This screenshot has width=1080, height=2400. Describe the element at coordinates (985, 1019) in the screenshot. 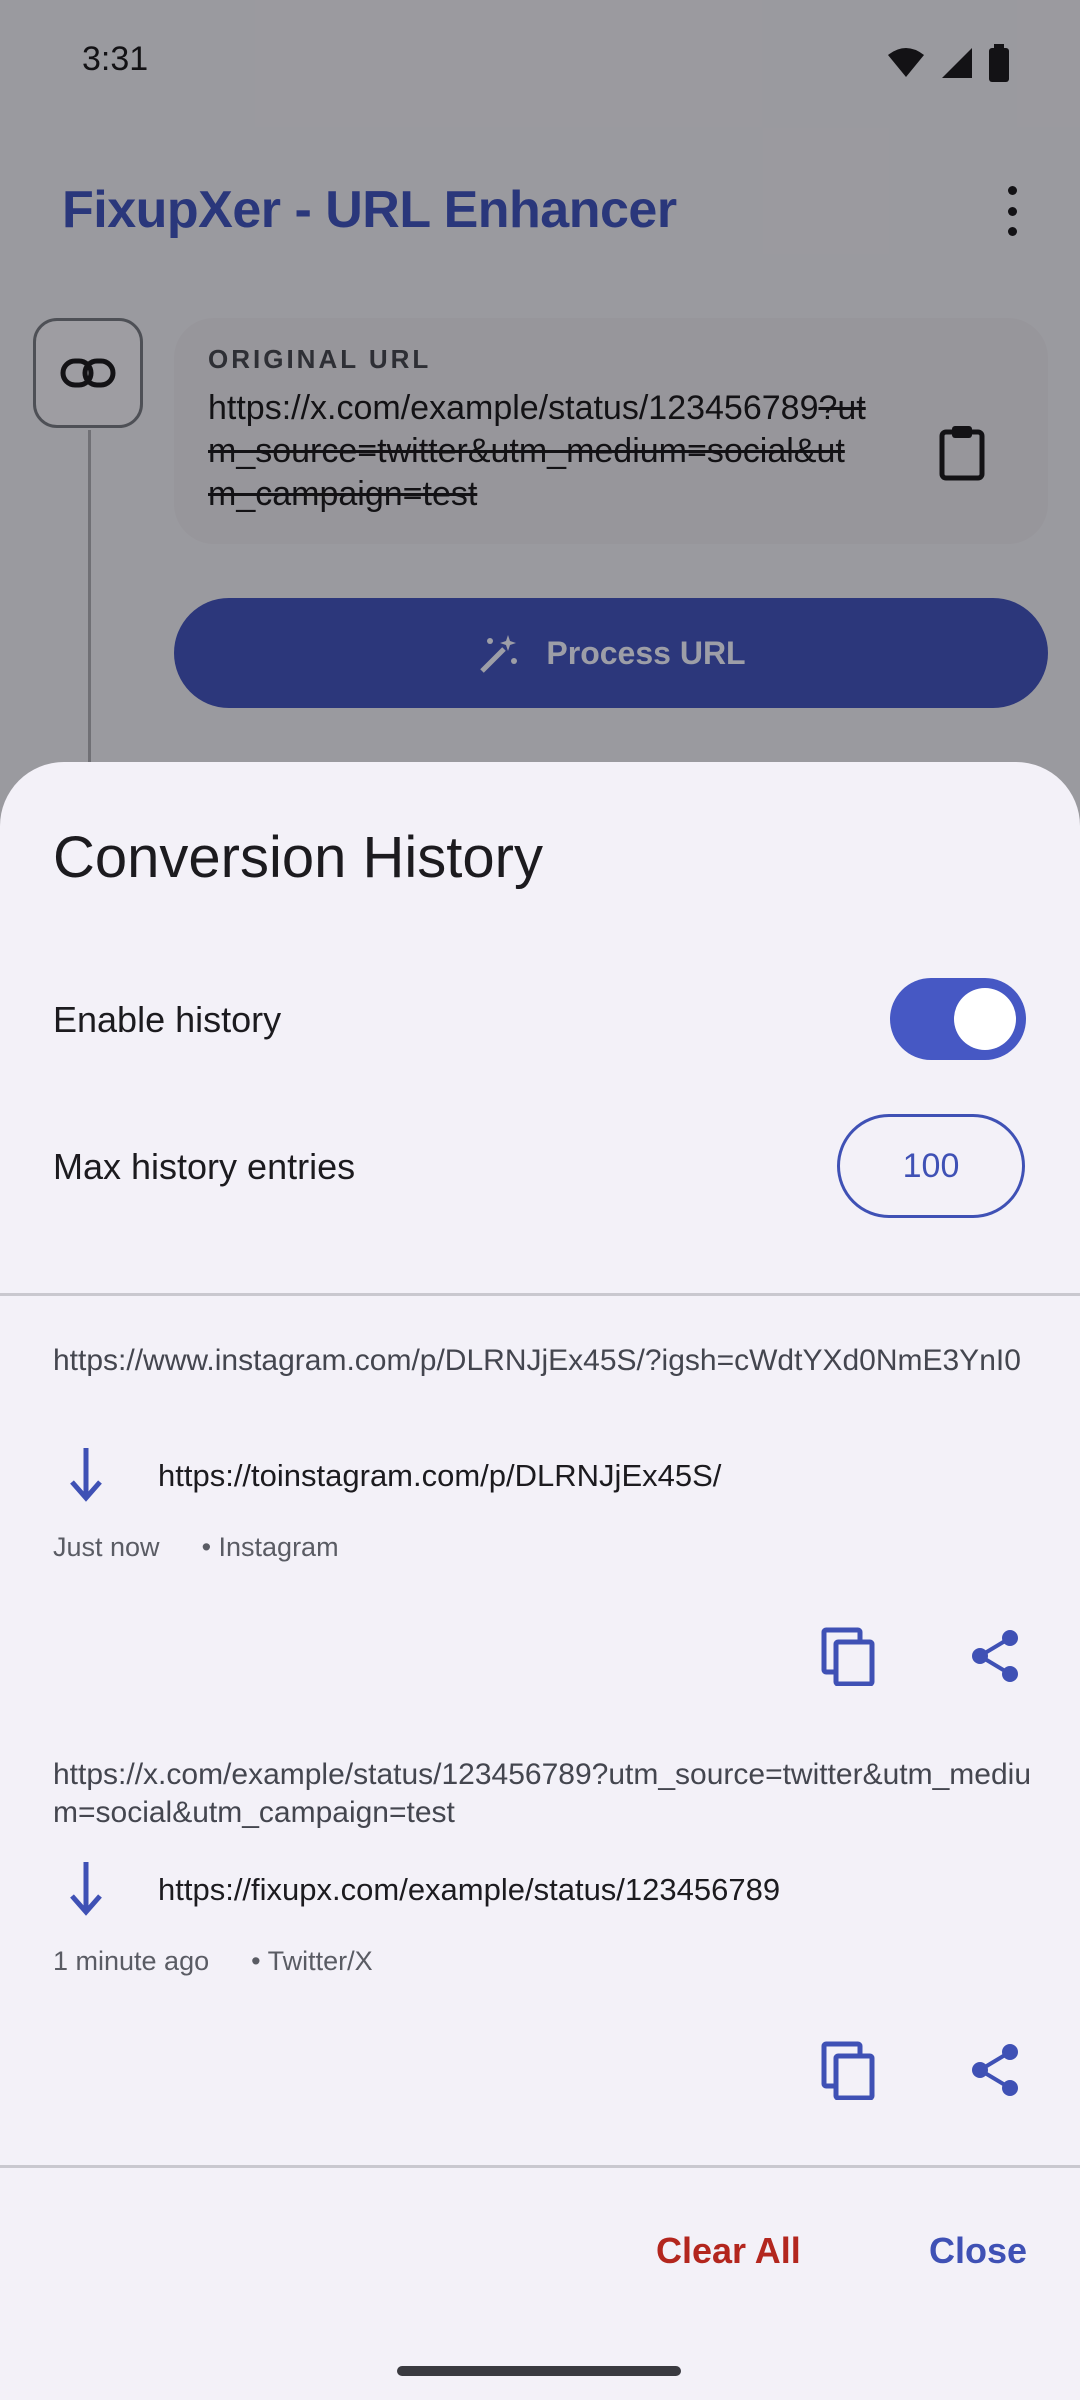

I see `toggle-thumb` at that location.